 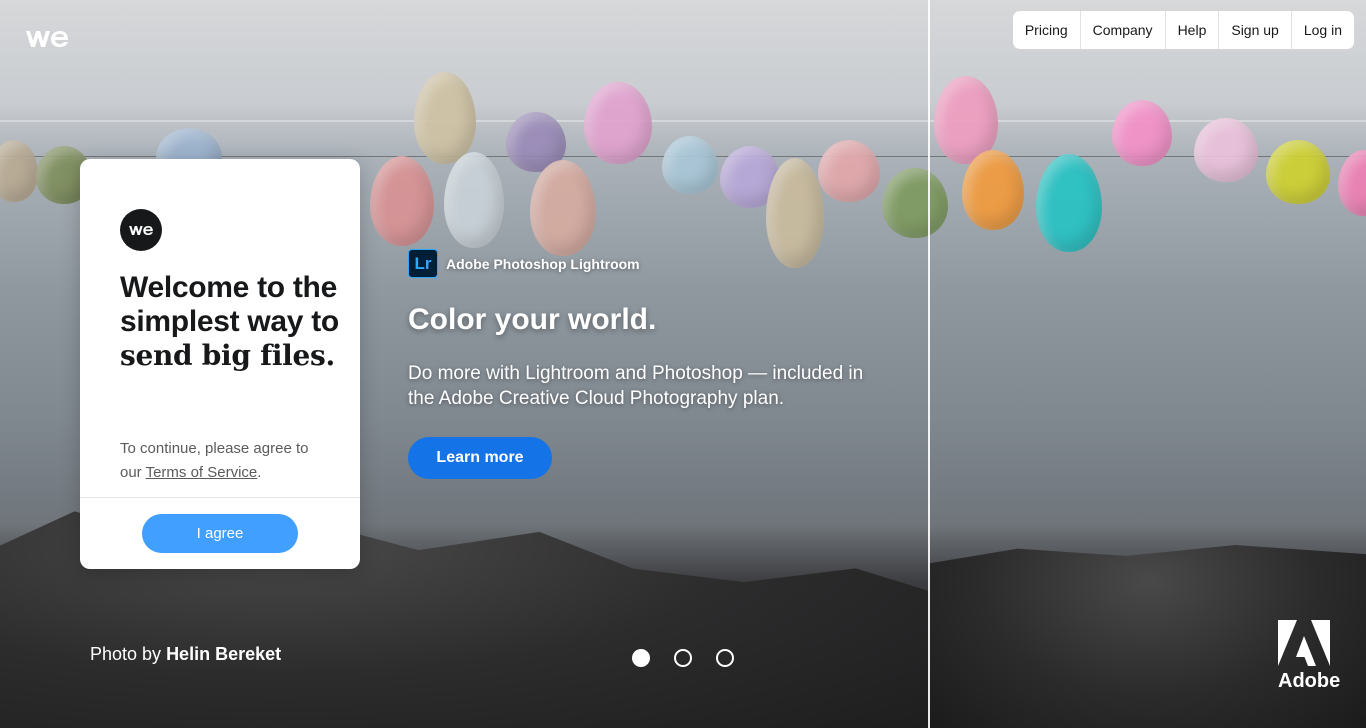 I want to click on photo-credit-author: Helin Bereket, so click(x=223, y=654).